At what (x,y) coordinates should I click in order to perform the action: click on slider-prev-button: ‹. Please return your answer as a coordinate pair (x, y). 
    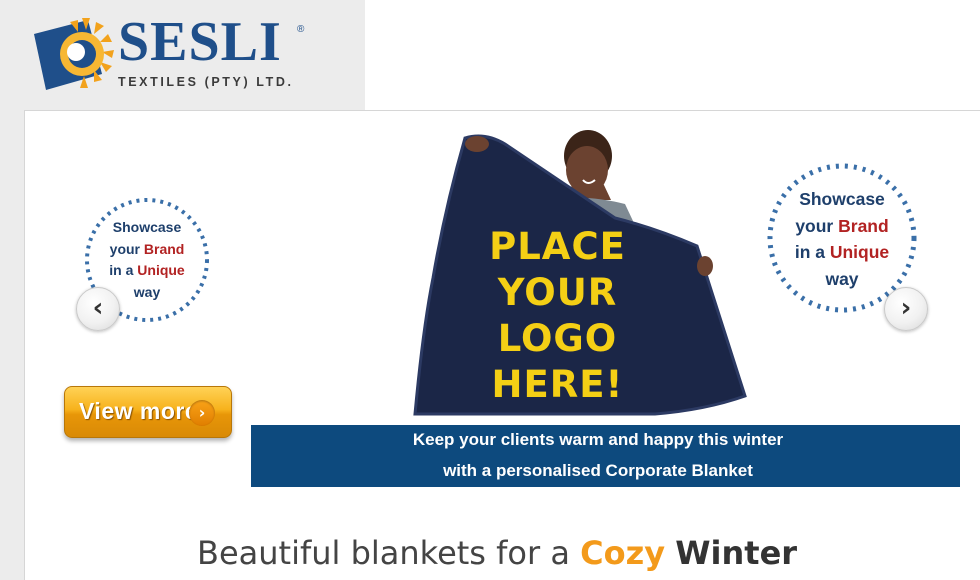
    Looking at the image, I should click on (98, 309).